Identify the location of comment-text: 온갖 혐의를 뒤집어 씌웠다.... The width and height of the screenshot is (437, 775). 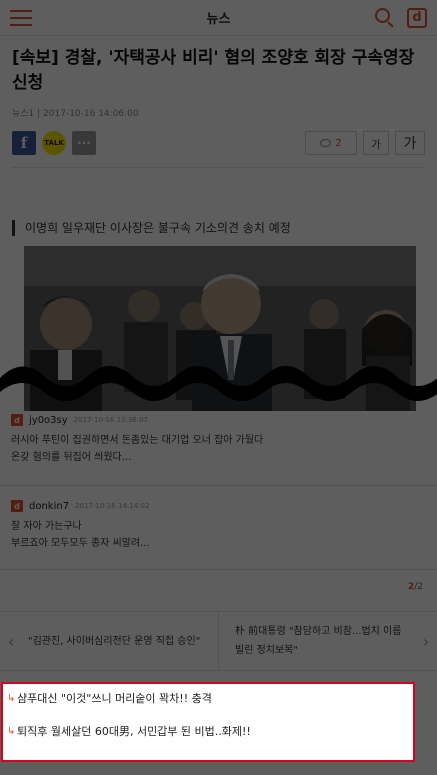
(71, 457).